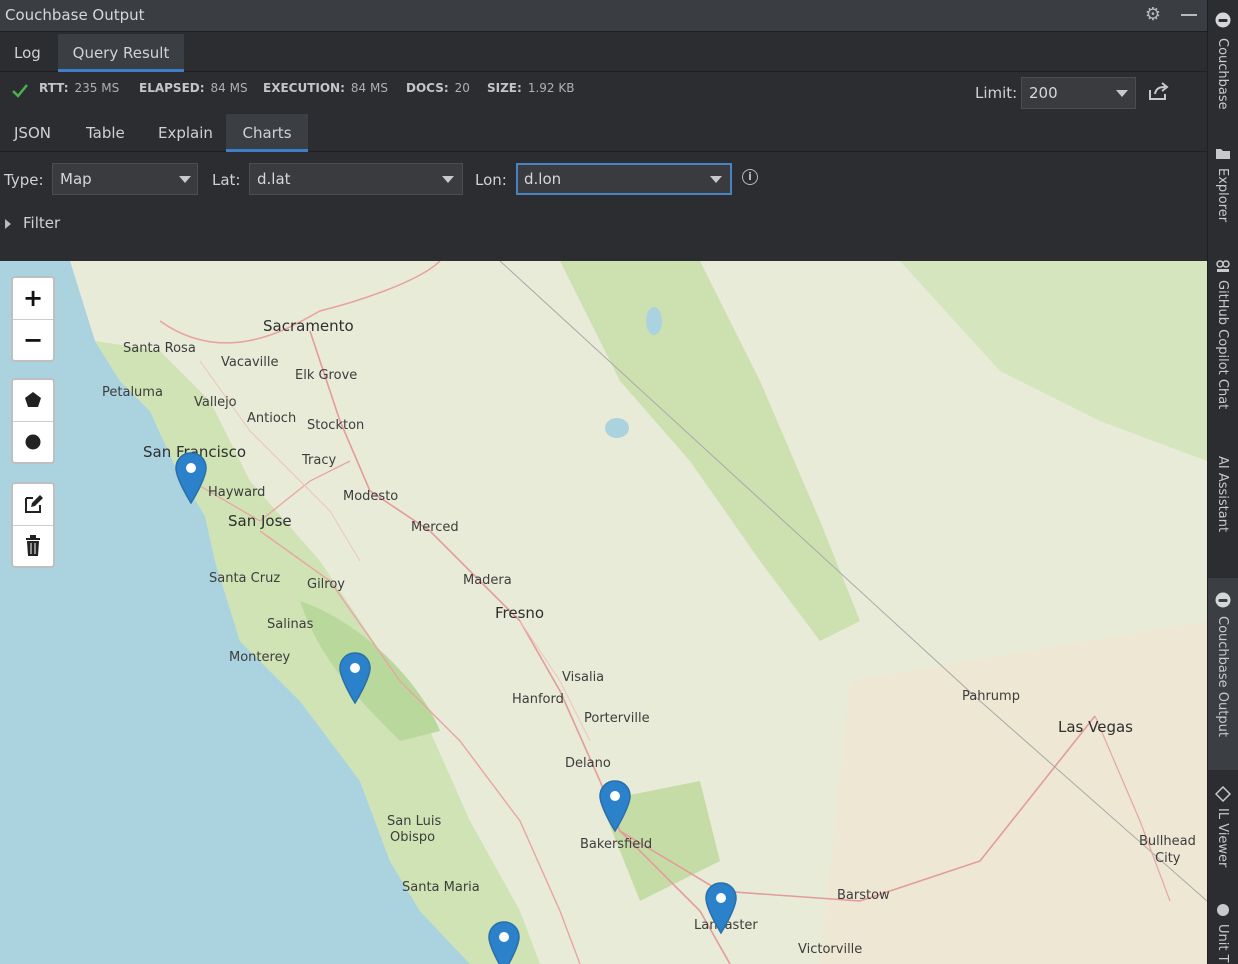  Describe the element at coordinates (326, 584) in the screenshot. I see `city-label: Gilroy` at that location.